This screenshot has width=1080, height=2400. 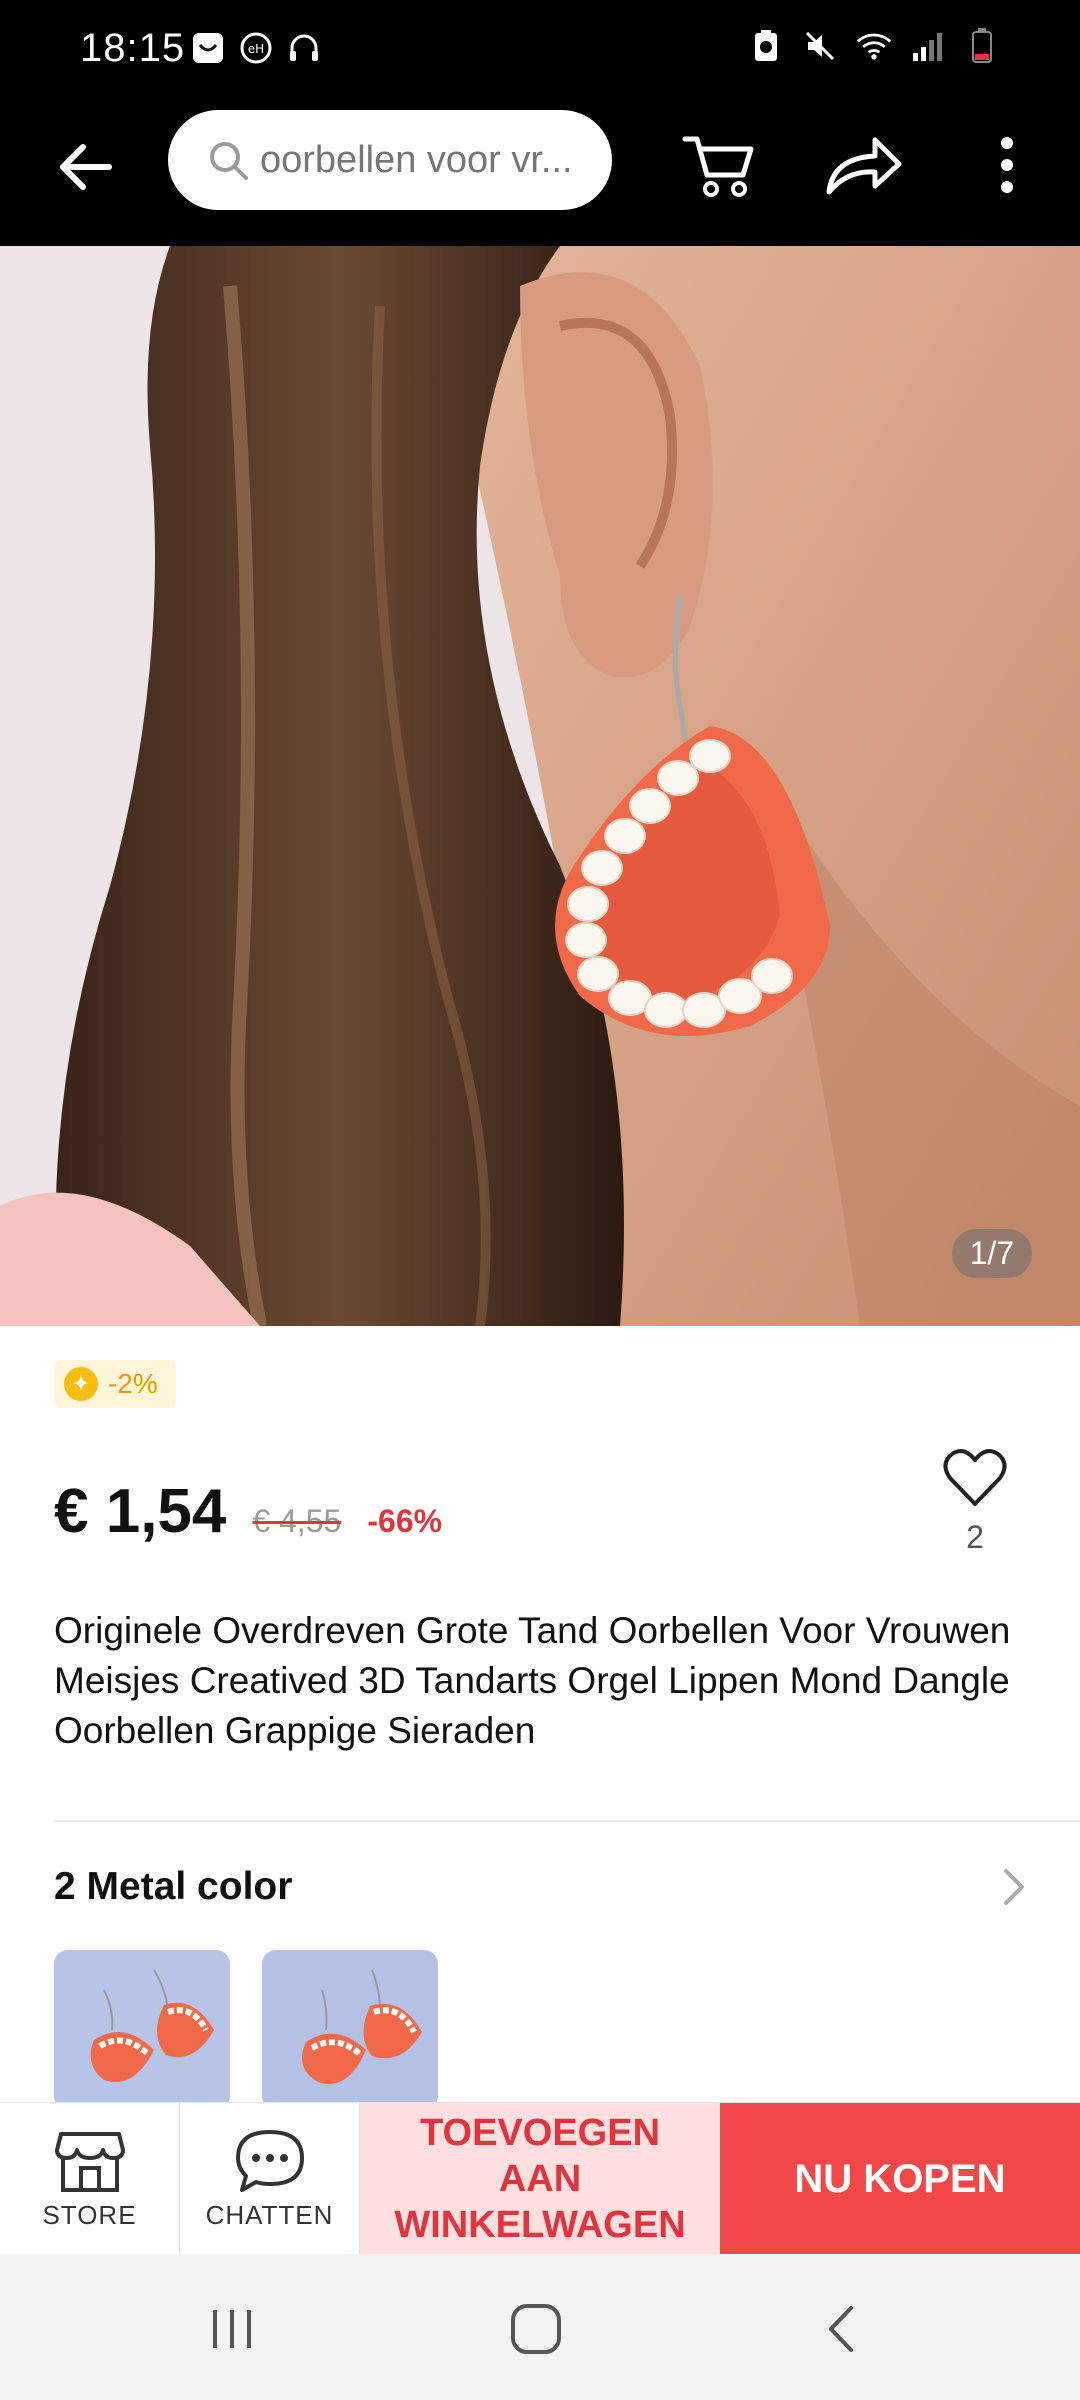 What do you see at coordinates (133, 48) in the screenshot?
I see `status-time: 18:15` at bounding box center [133, 48].